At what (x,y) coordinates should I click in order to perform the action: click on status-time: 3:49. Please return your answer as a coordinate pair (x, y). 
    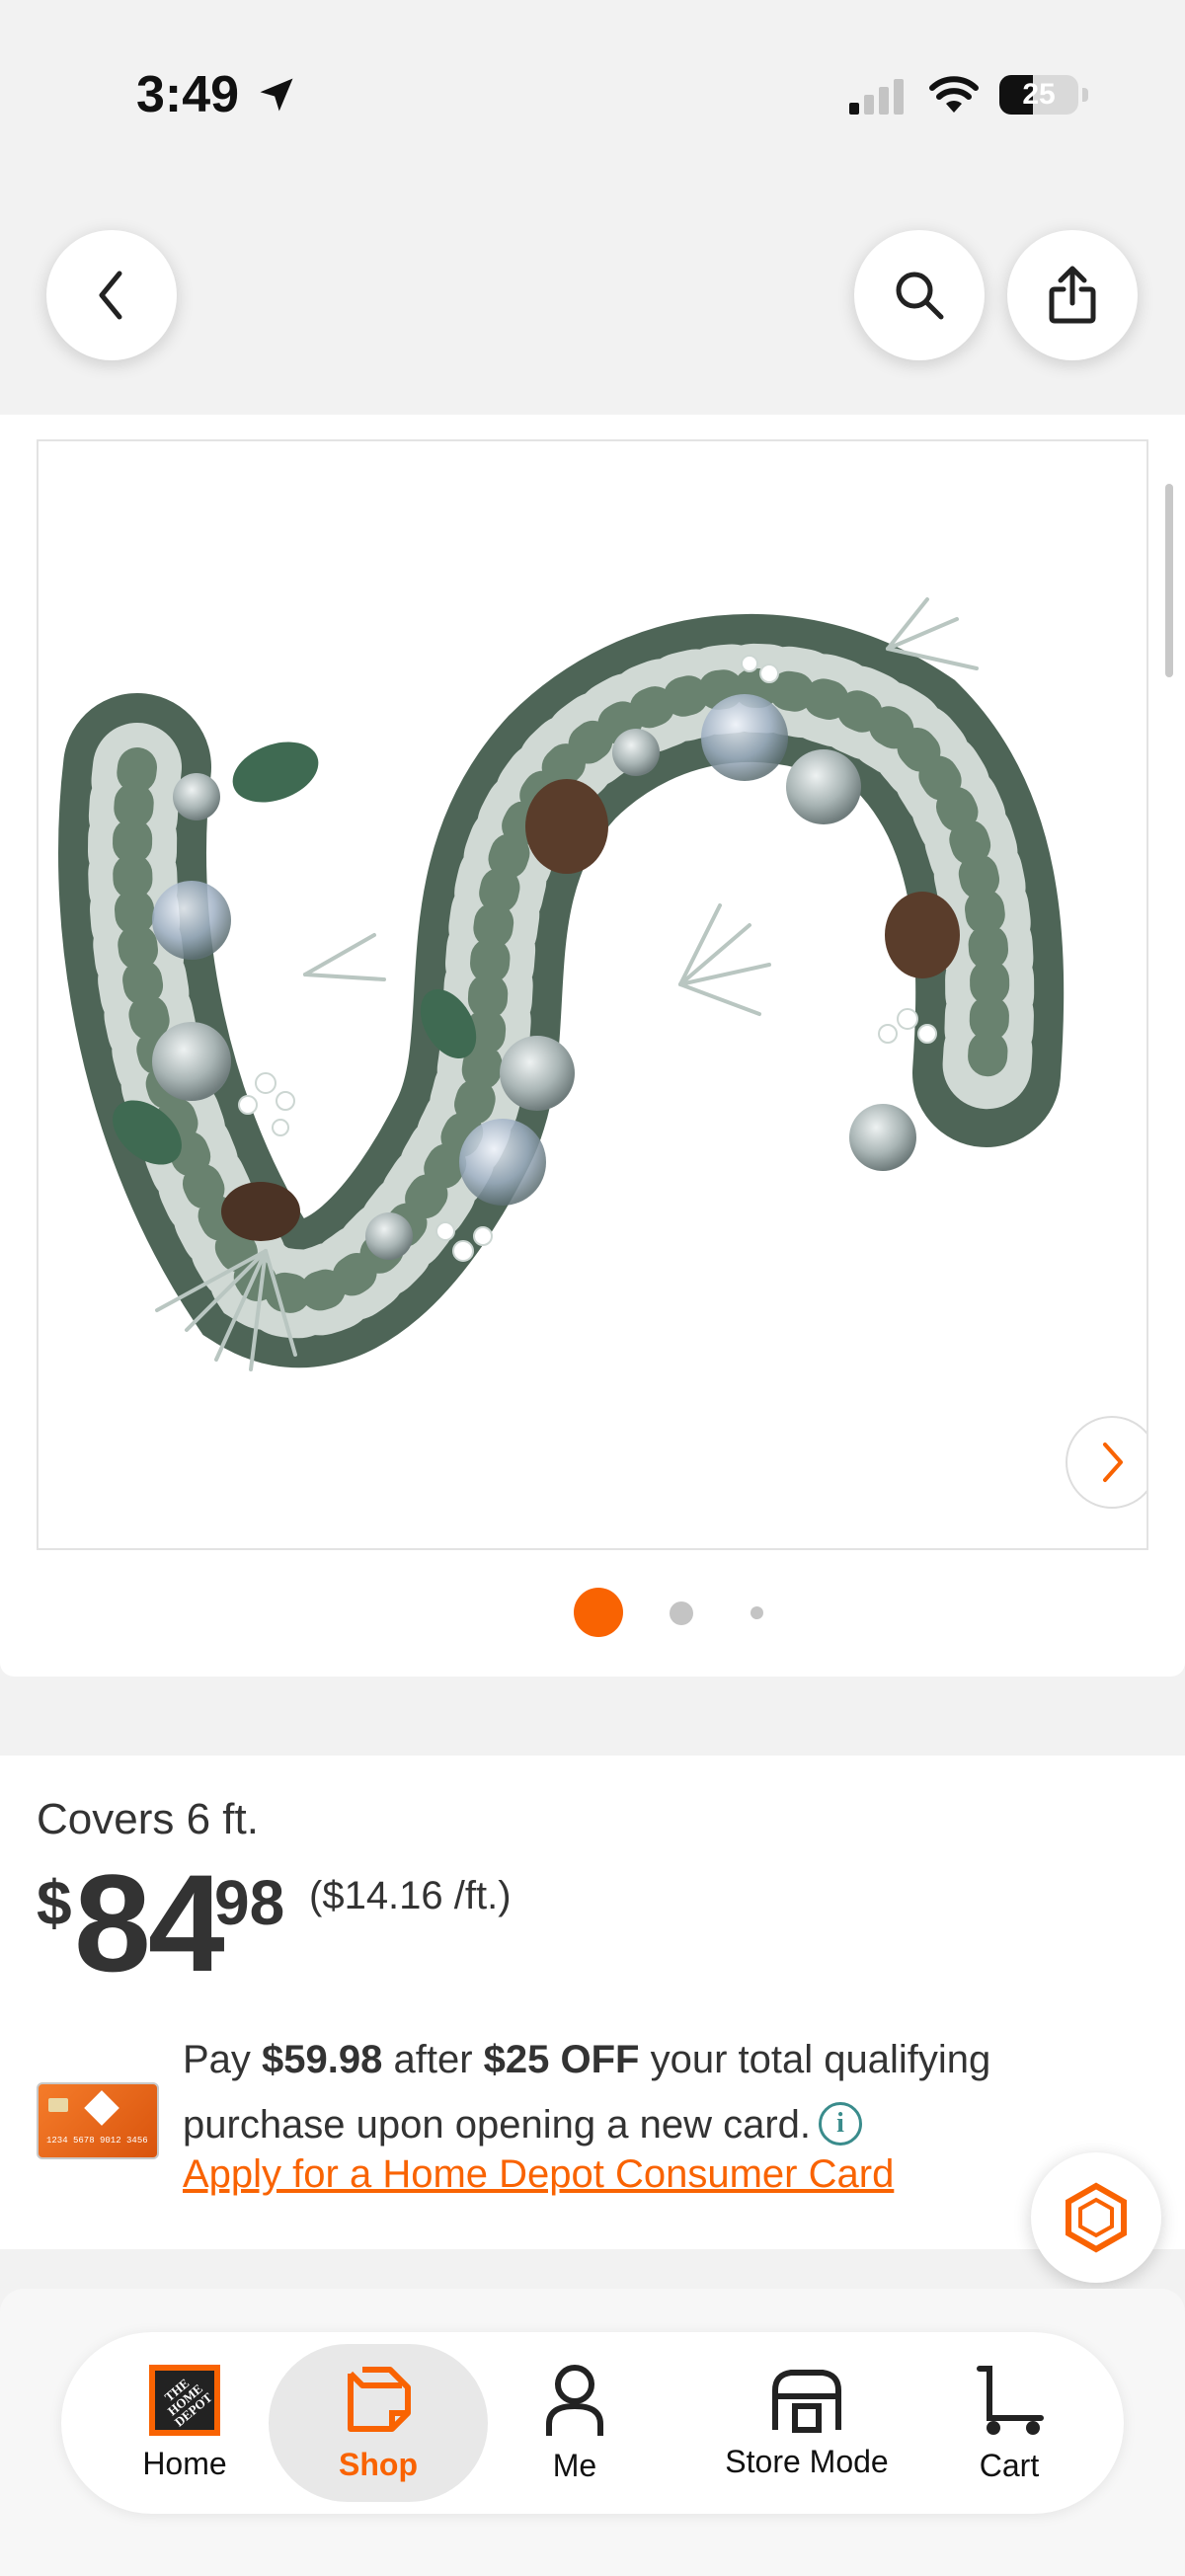
    Looking at the image, I should click on (188, 94).